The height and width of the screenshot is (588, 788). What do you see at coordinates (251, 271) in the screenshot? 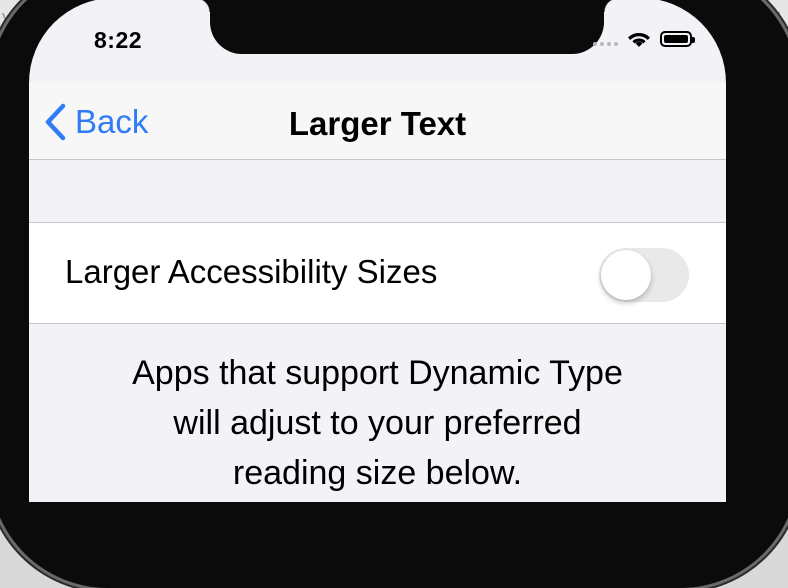
I see `setting-label: Larger Accessibility Sizes` at bounding box center [251, 271].